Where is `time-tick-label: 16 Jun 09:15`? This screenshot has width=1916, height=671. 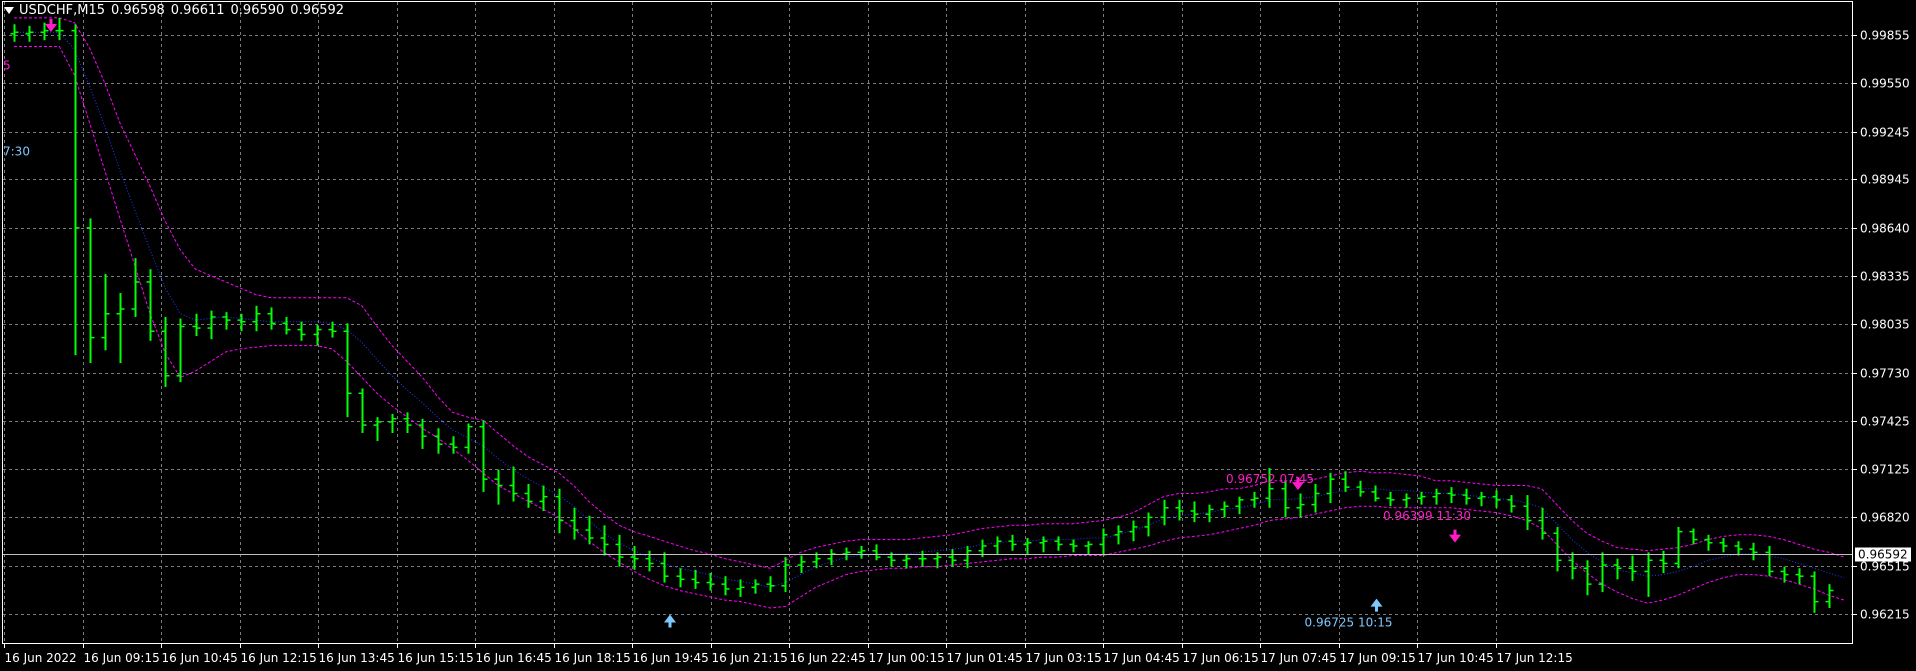 time-tick-label: 16 Jun 09:15 is located at coordinates (122, 658).